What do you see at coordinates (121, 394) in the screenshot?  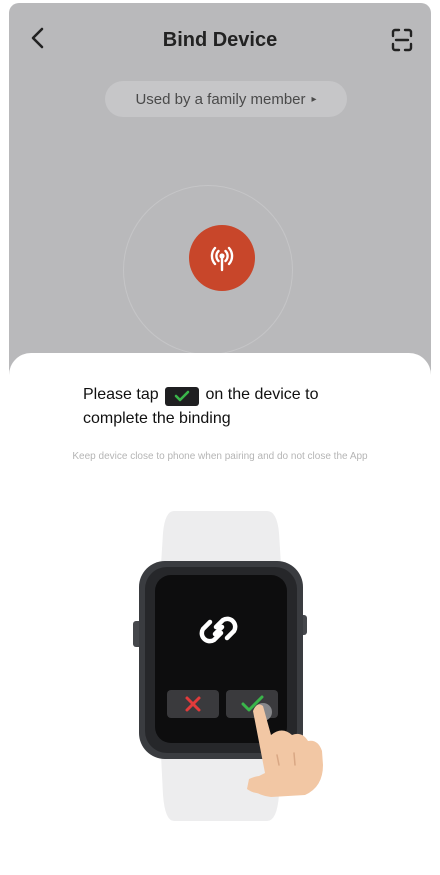 I see `instruction-text-start: Please tap` at bounding box center [121, 394].